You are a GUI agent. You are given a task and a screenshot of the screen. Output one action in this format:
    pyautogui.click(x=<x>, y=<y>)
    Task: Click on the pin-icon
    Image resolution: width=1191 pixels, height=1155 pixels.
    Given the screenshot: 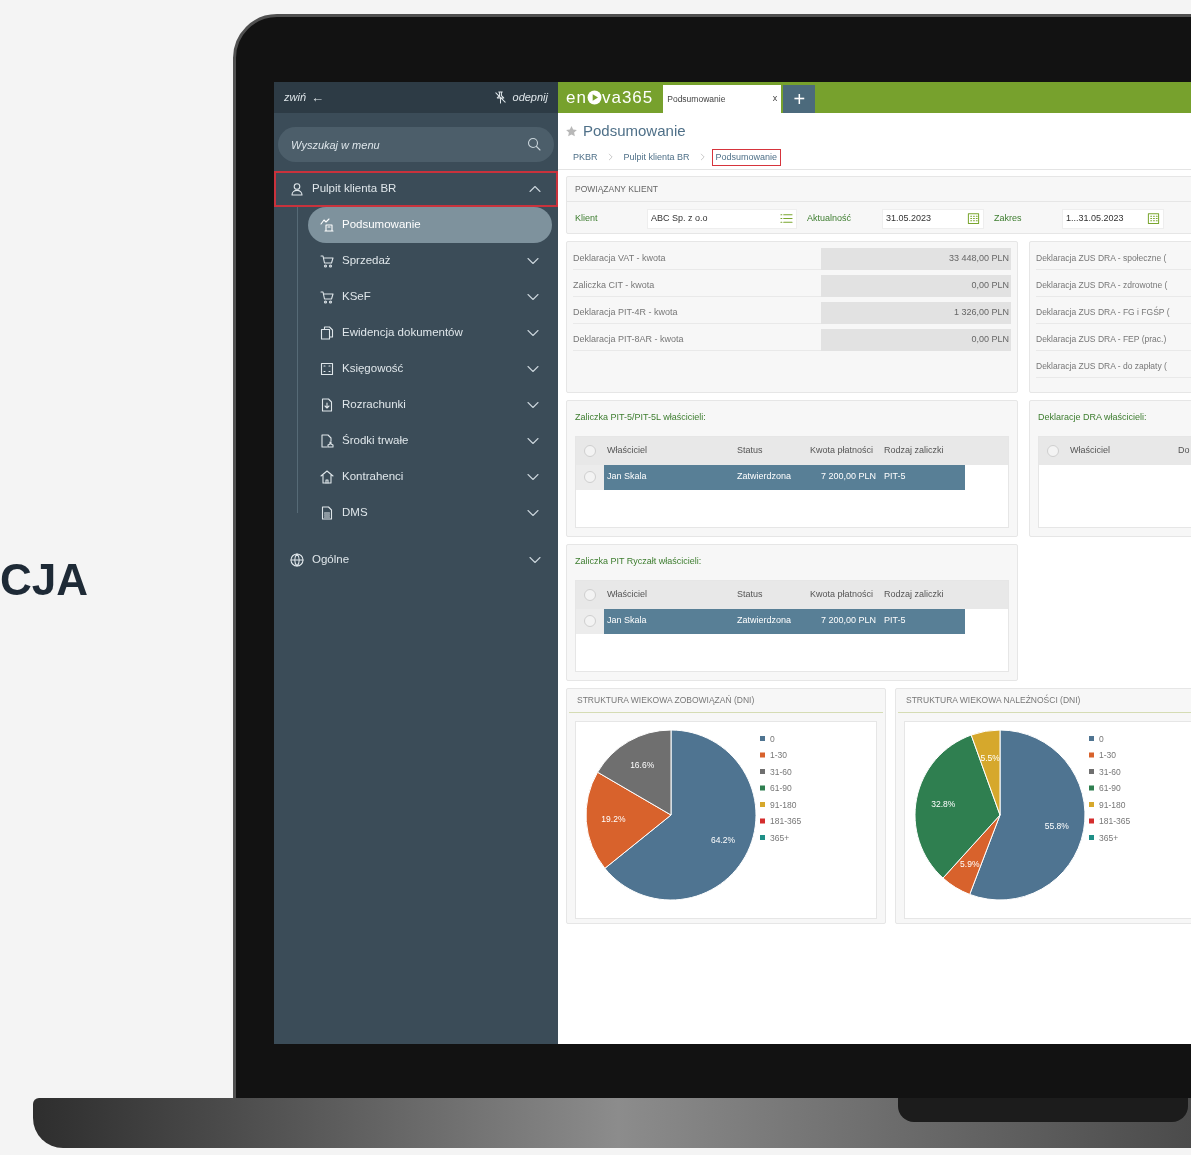 What is the action you would take?
    pyautogui.click(x=500, y=97)
    